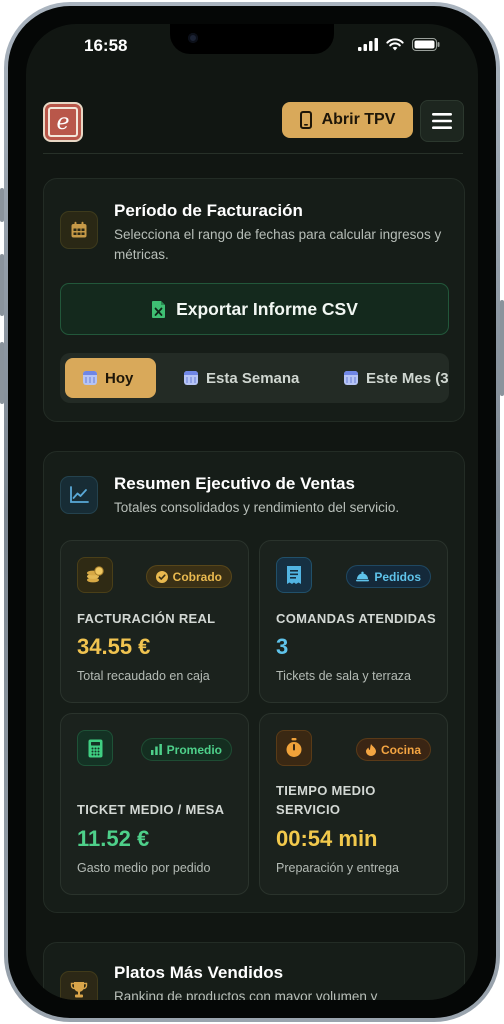  What do you see at coordinates (161, 576) in the screenshot?
I see `check-circle-icon` at bounding box center [161, 576].